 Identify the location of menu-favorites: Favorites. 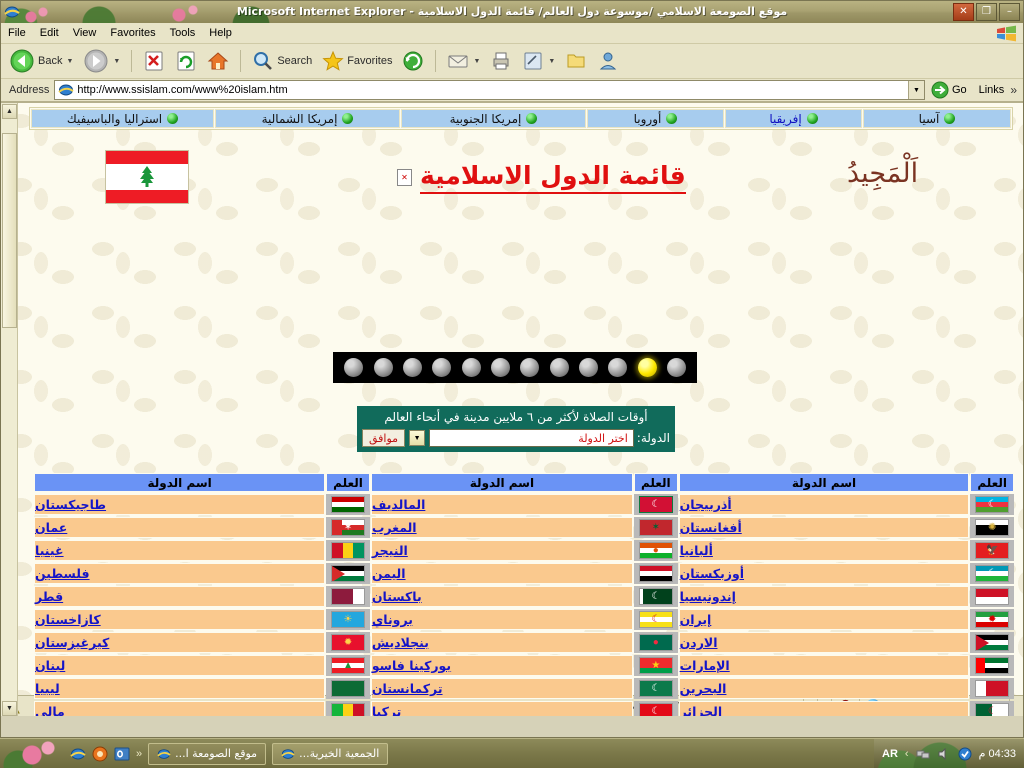
(132, 33).